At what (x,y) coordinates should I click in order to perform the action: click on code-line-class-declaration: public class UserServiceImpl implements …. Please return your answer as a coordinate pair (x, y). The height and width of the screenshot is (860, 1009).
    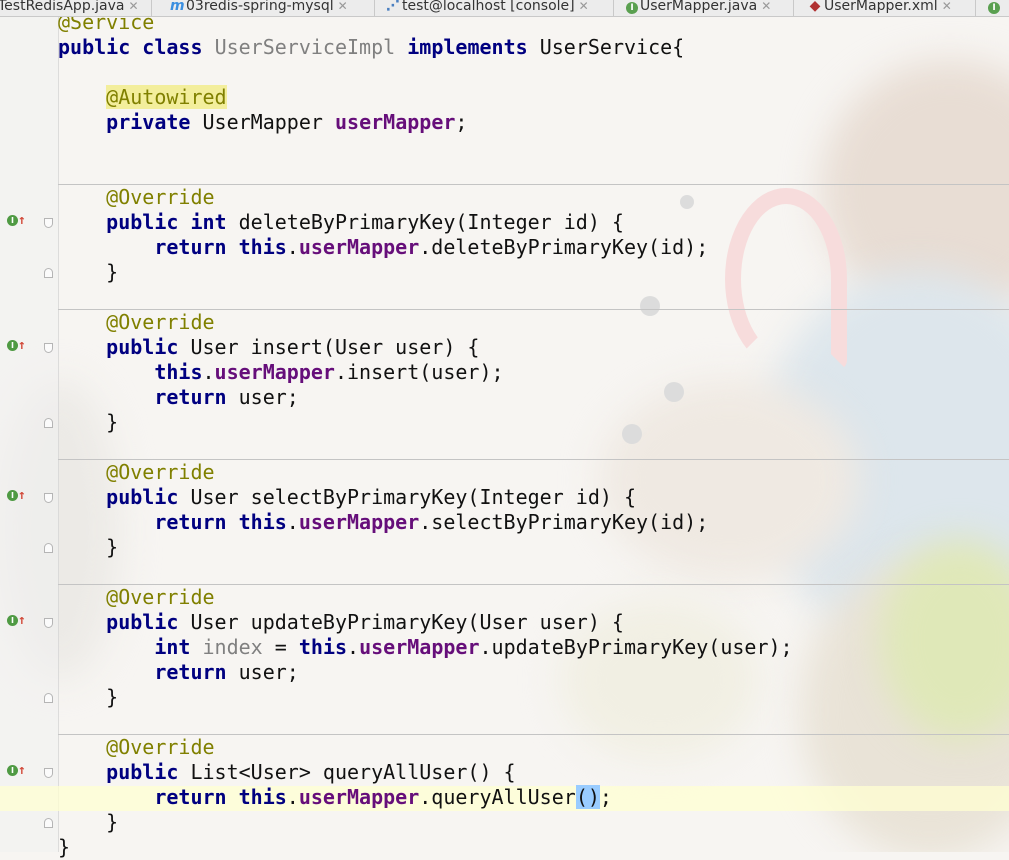
    Looking at the image, I should click on (371, 47).